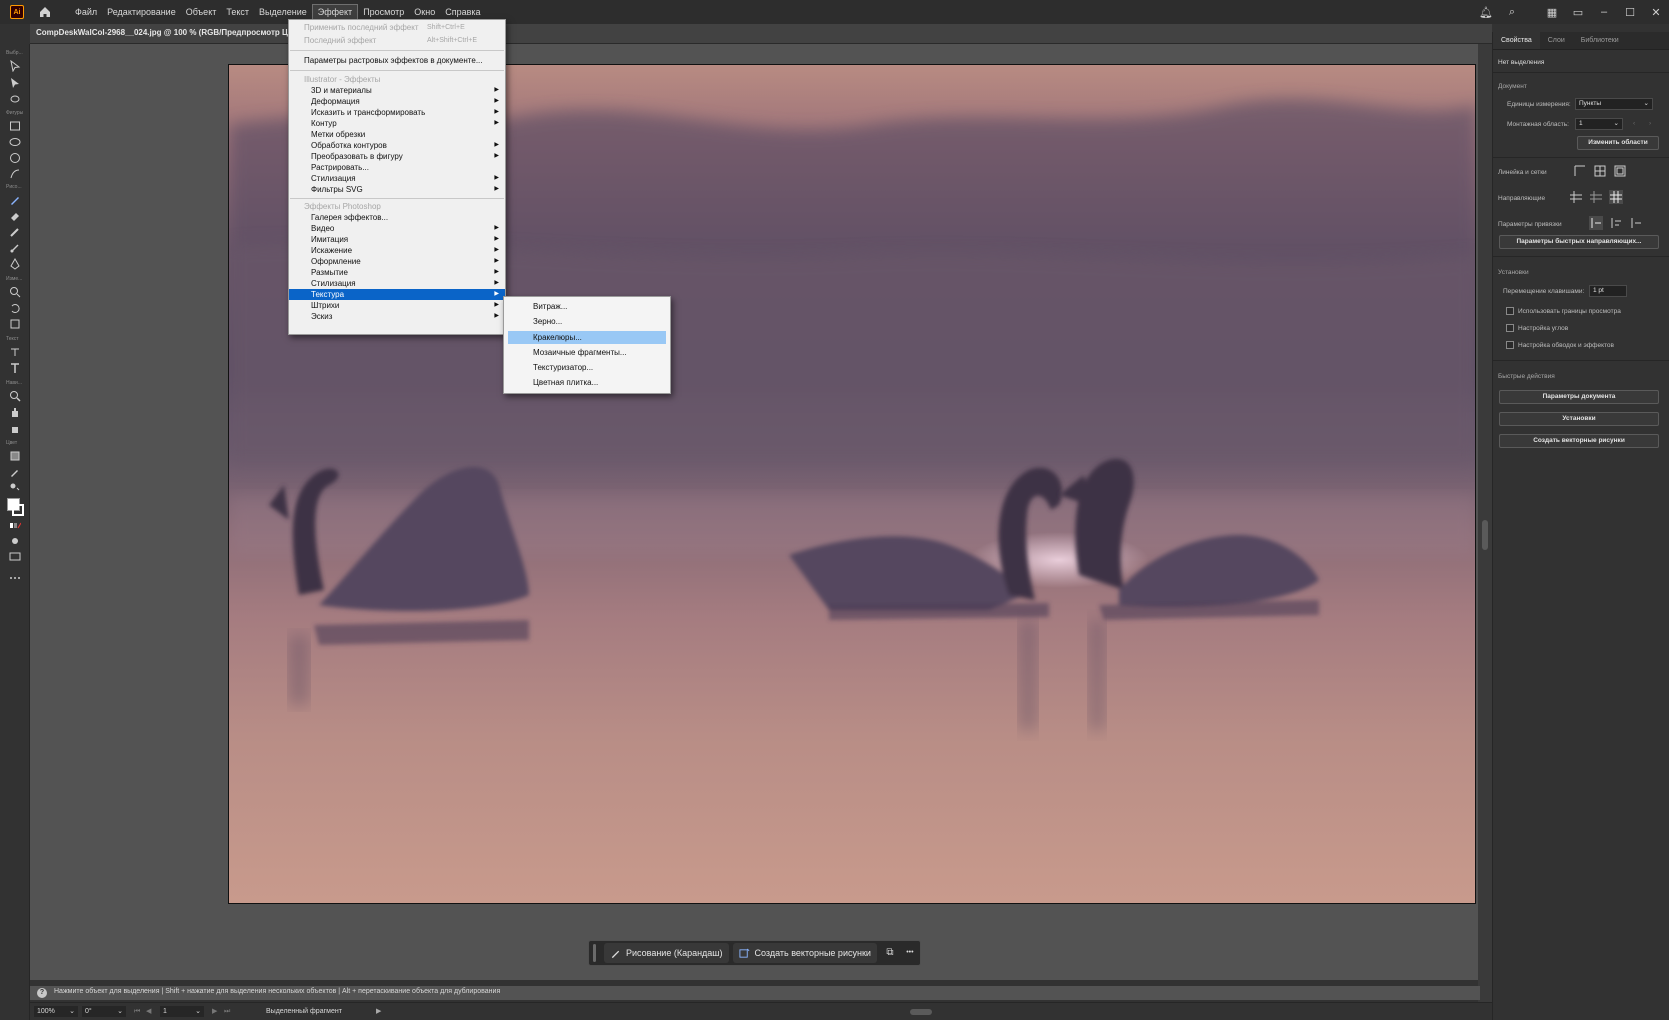 Image resolution: width=1669 pixels, height=1020 pixels. What do you see at coordinates (910, 953) in the screenshot?
I see `more-options-icon: •••` at bounding box center [910, 953].